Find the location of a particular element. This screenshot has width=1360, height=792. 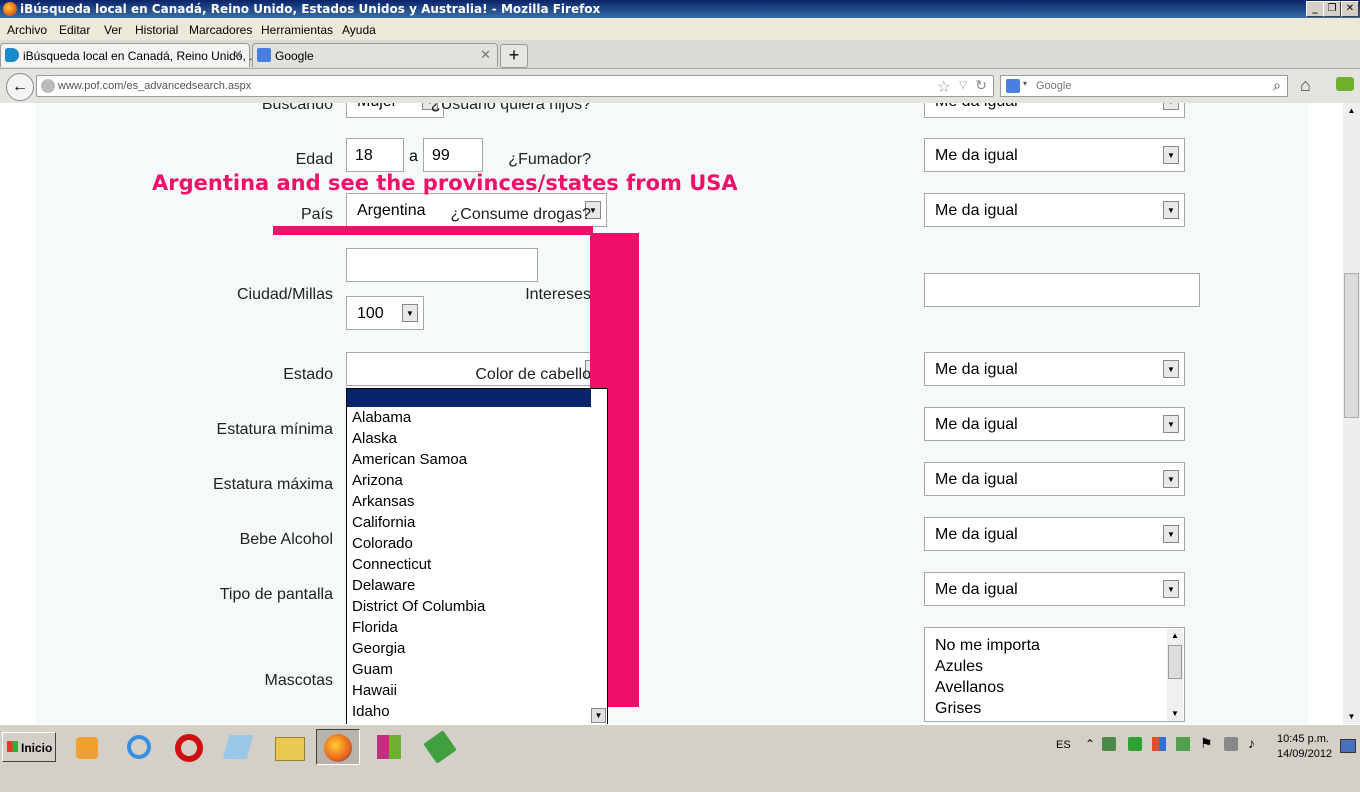

state-option: Alabama is located at coordinates (381, 417).